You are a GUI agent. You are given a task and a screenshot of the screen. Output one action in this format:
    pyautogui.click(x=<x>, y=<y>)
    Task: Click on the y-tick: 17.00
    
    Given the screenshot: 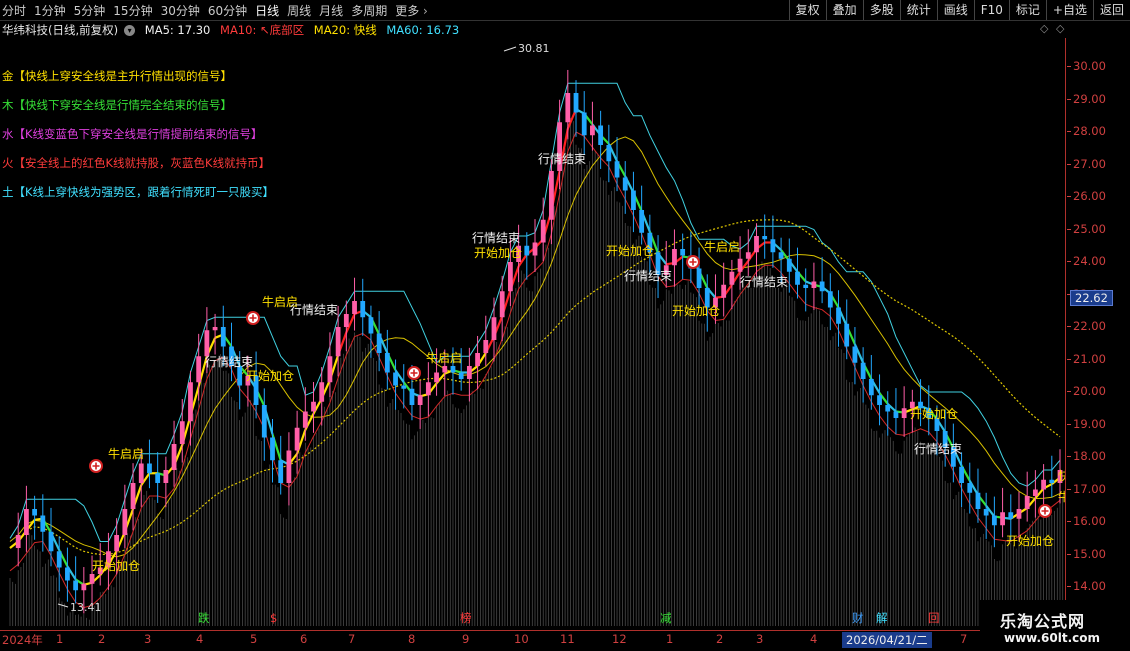 What is the action you would take?
    pyautogui.click(x=1086, y=488)
    